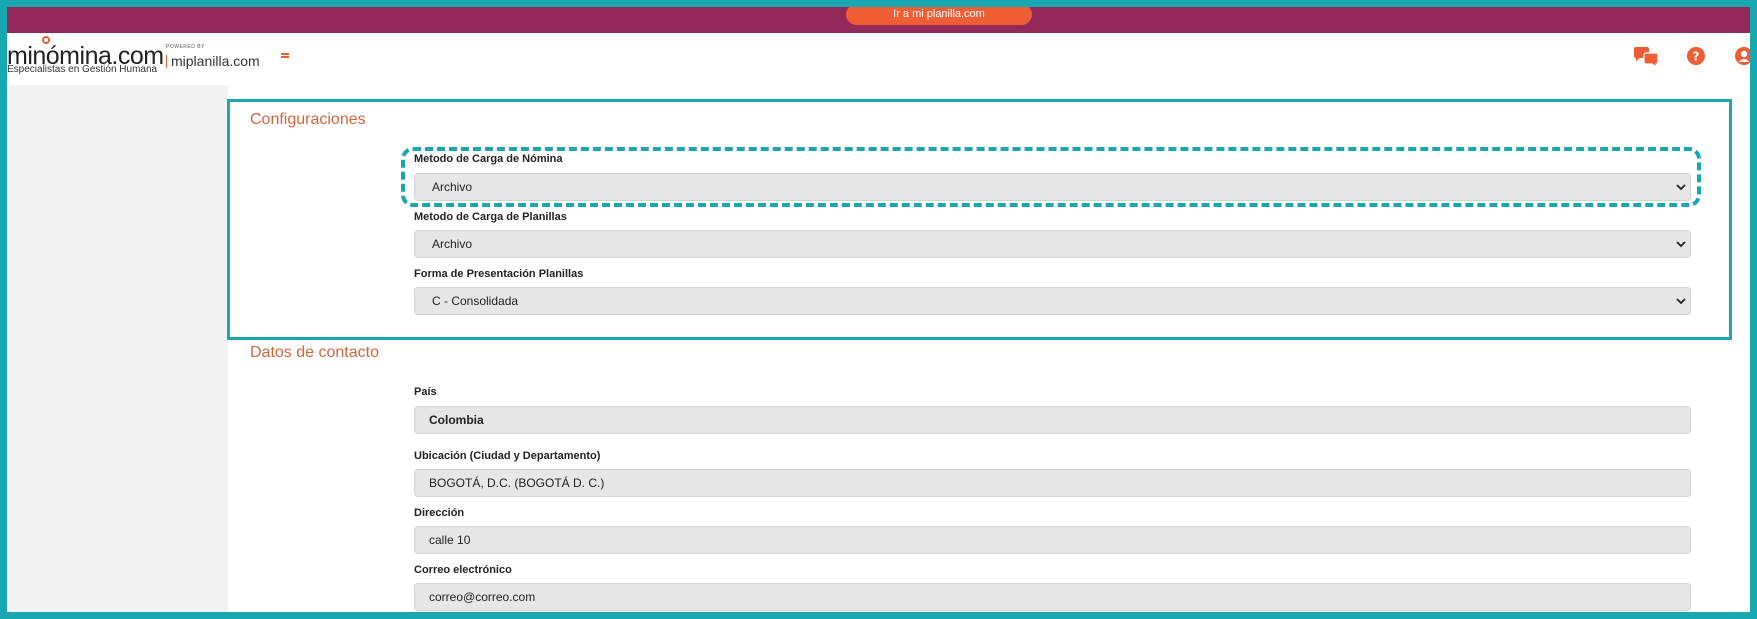  Describe the element at coordinates (939, 14) in the screenshot. I see `go-to-miplanilla-button: Ir a mi planilla.com` at that location.